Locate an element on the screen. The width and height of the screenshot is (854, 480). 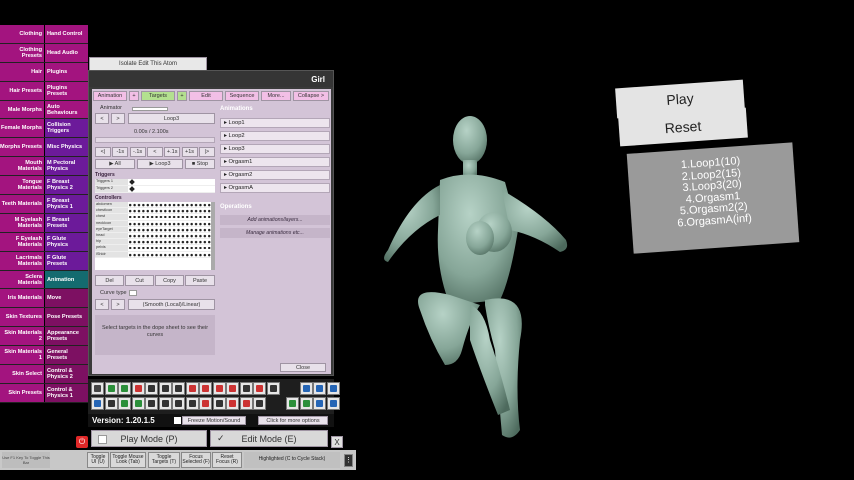
toggle-mouse-look-button: Toggle Mouse Look (Tab) is located at coordinates (128, 460).